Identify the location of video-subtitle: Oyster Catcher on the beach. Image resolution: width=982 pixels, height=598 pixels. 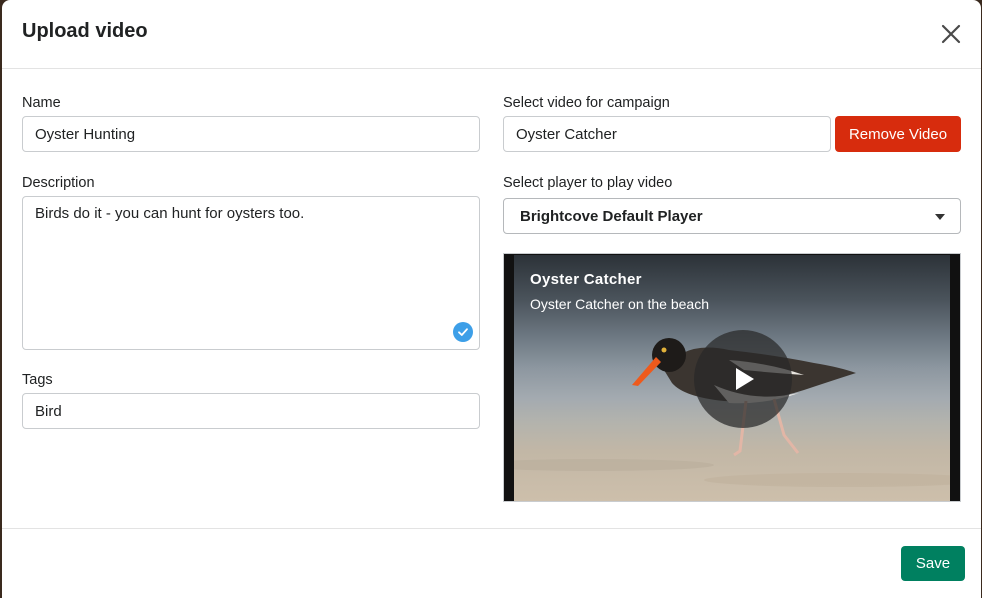
(619, 304).